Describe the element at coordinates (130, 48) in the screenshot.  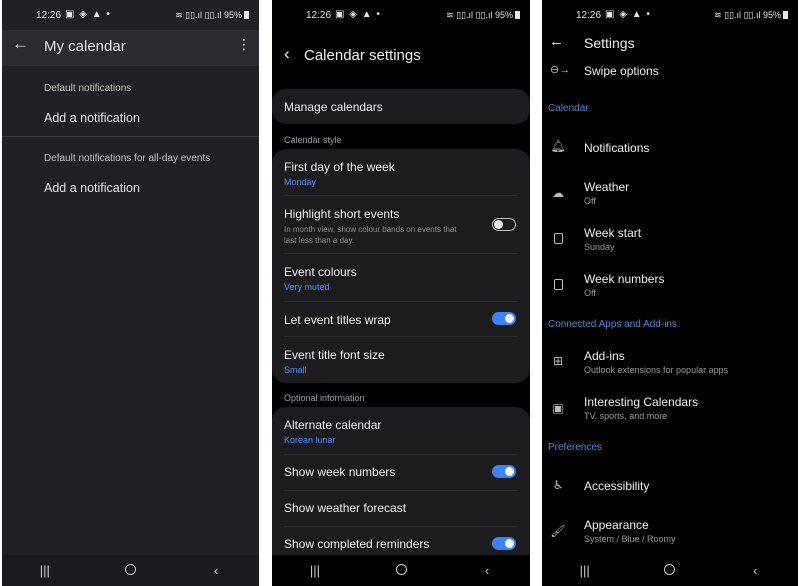
I see `app-bar: ← My calendar ⋮` at that location.